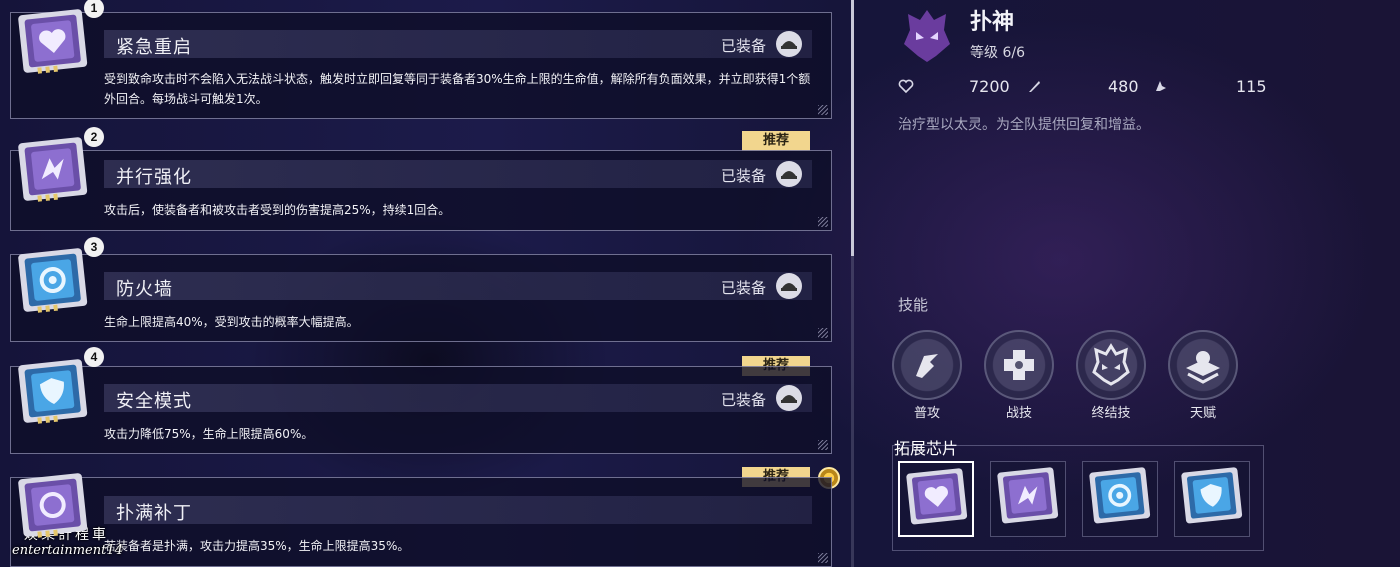 The width and height of the screenshot is (1400, 567). What do you see at coordinates (458, 174) in the screenshot?
I see `chip-name-bar: 并行强化 已装备` at bounding box center [458, 174].